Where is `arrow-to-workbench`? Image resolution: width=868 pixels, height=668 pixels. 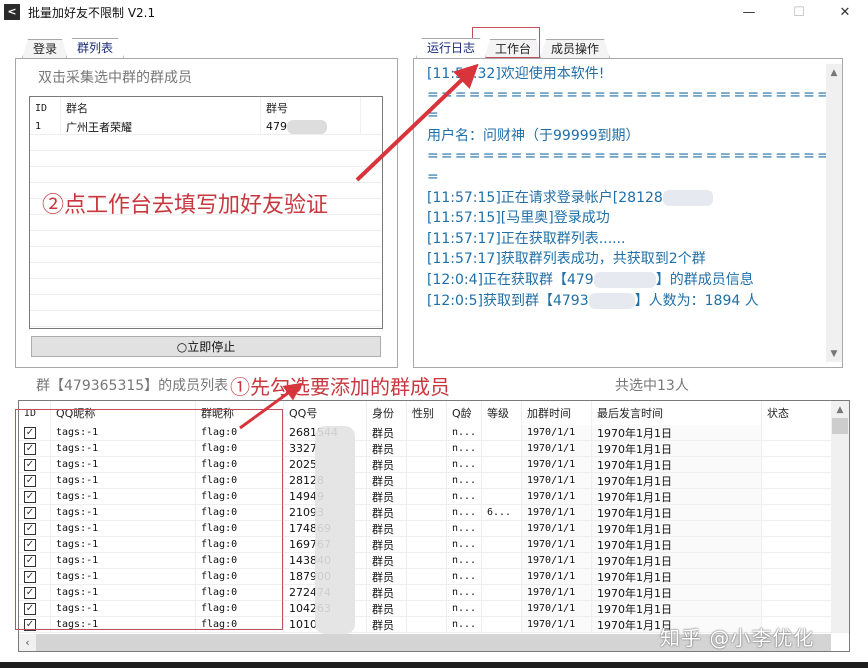
arrow-to-workbench is located at coordinates (417, 122).